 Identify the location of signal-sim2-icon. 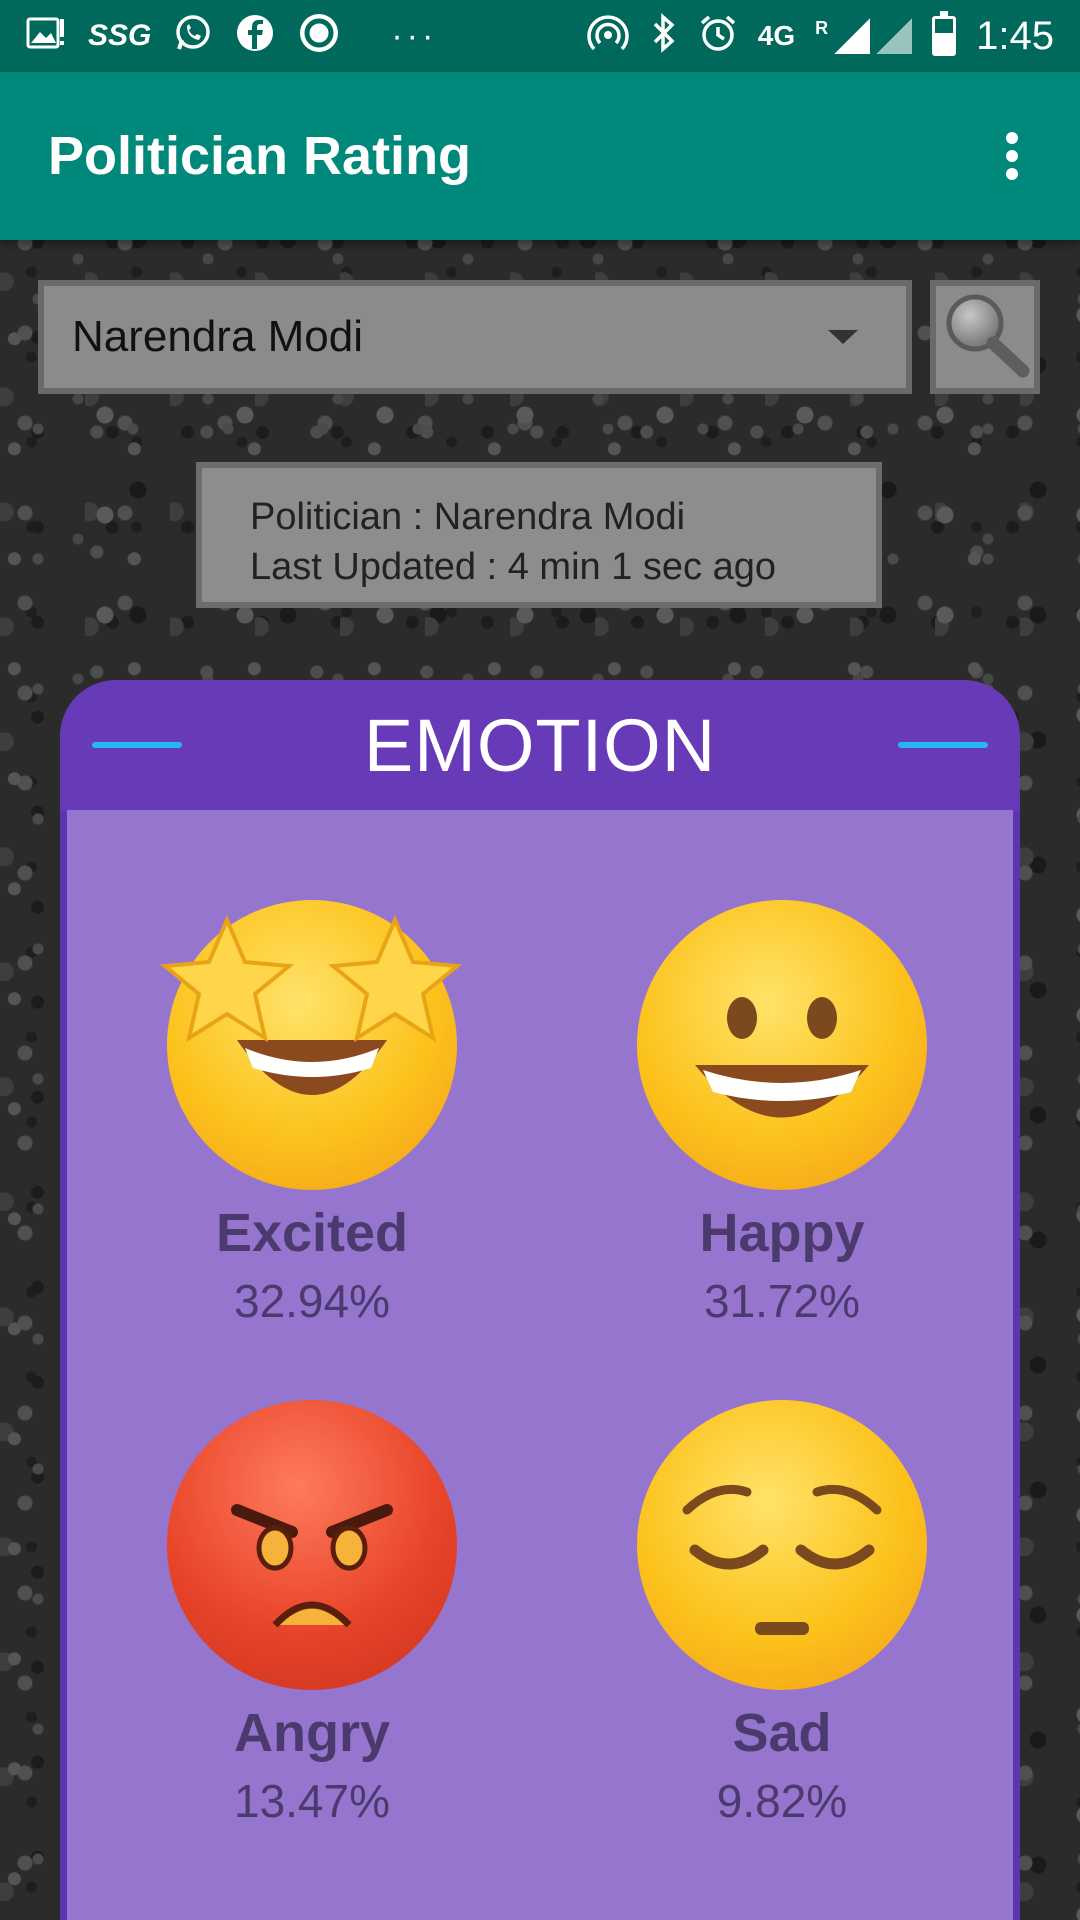
(894, 36).